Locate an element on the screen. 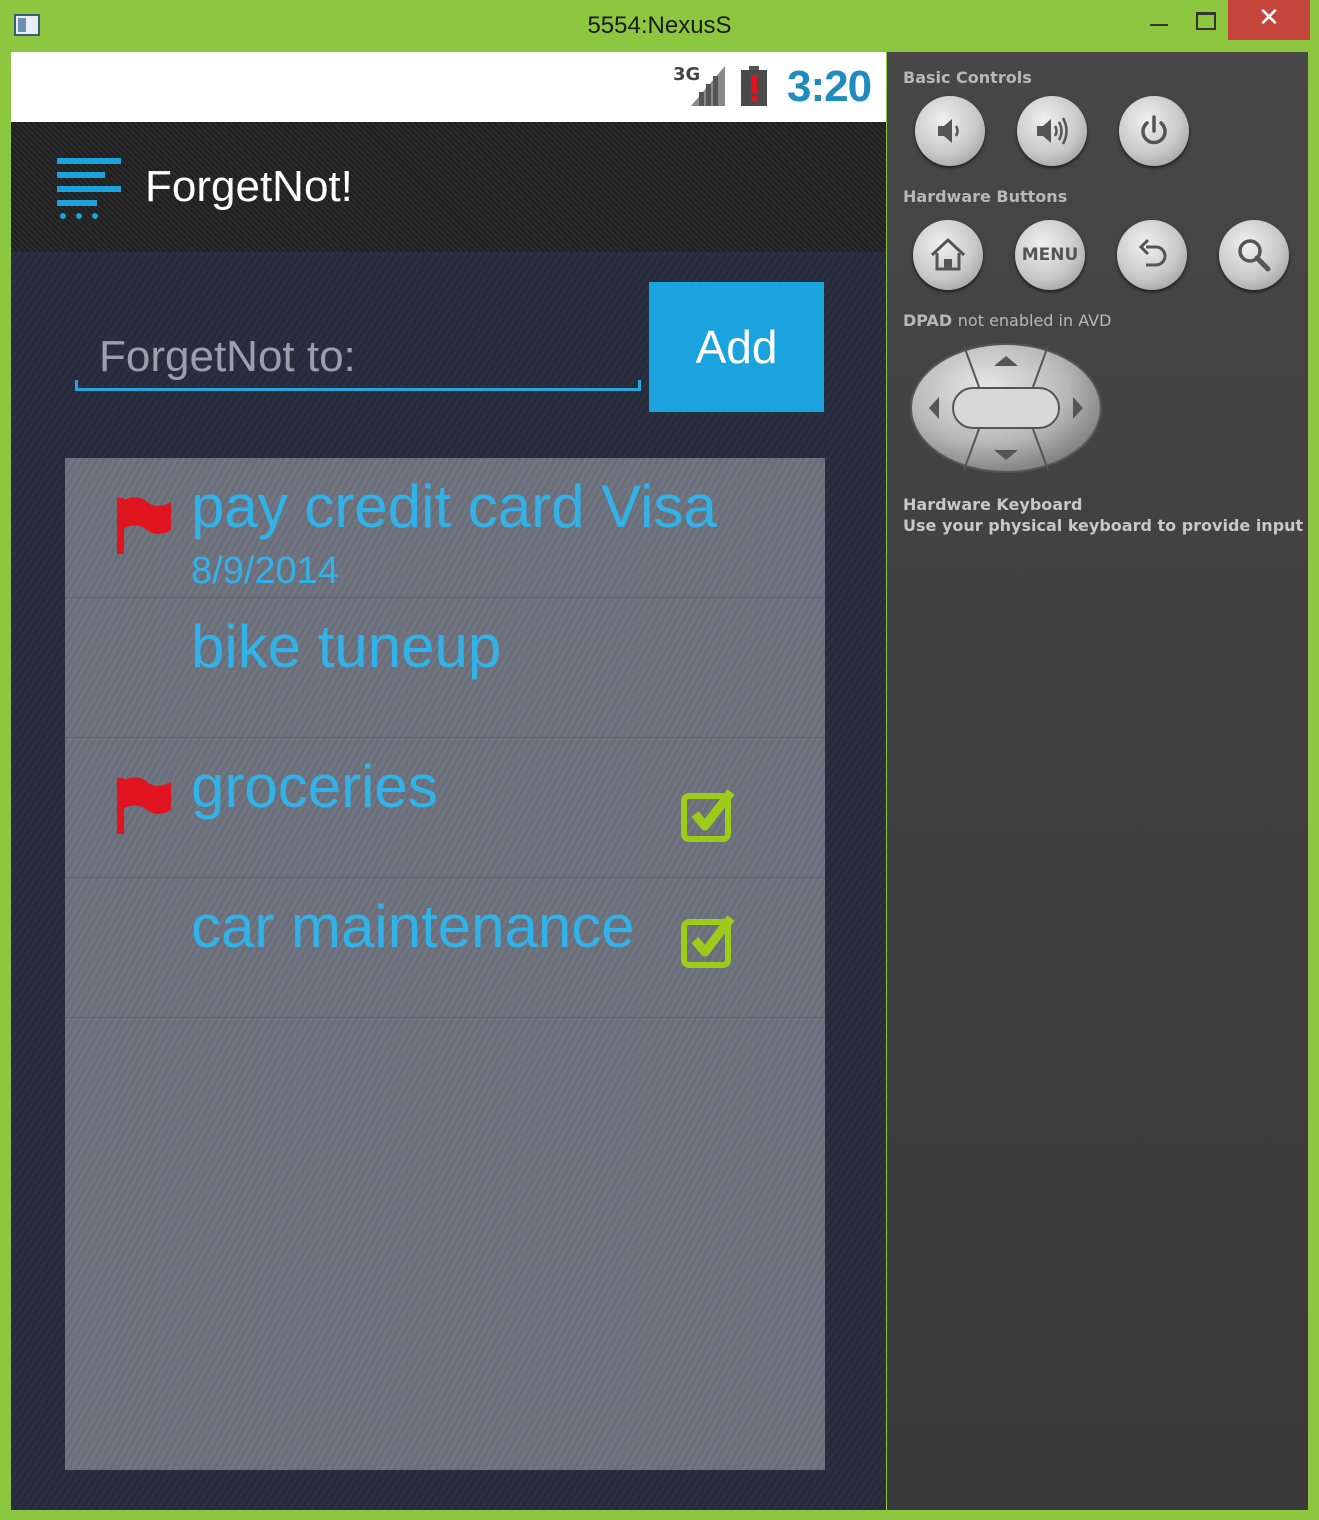  minimize-button is located at coordinates (1159, 20).